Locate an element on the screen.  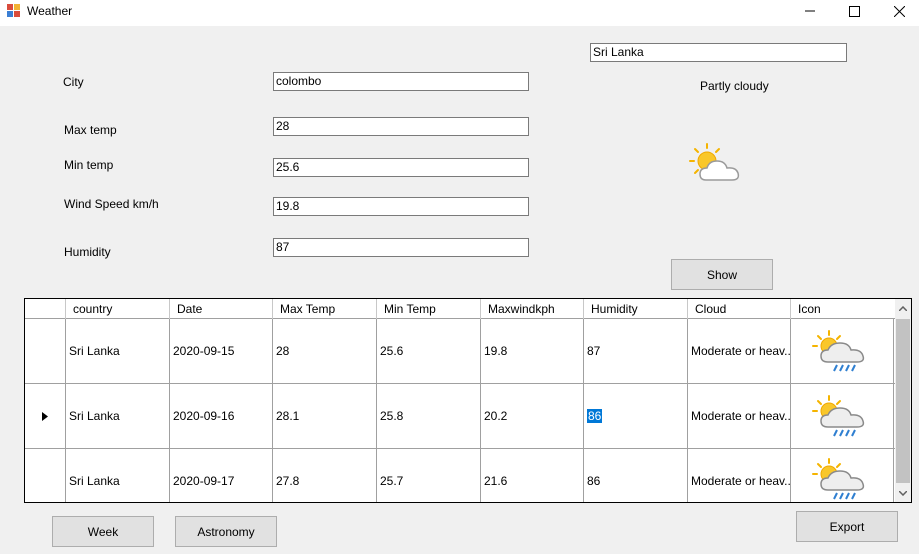
chevron-down-icon is located at coordinates (903, 493).